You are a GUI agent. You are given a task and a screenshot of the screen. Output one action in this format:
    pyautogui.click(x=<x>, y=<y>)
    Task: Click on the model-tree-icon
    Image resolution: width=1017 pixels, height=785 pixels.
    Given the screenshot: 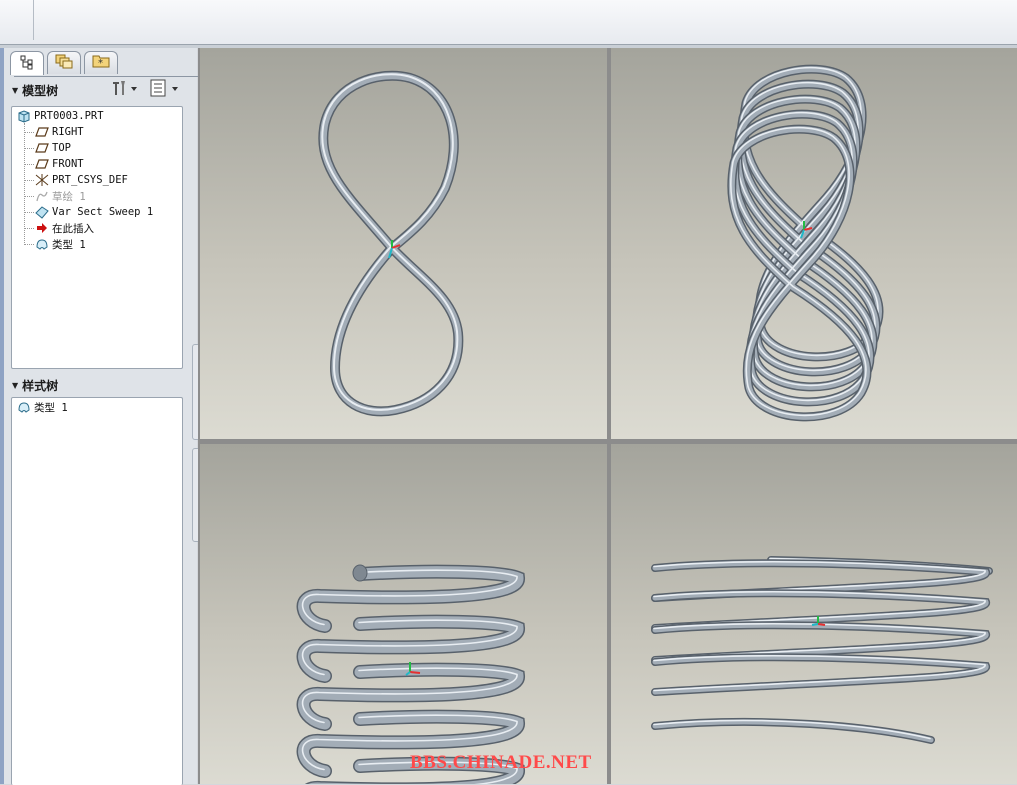 What is the action you would take?
    pyautogui.click(x=27, y=64)
    